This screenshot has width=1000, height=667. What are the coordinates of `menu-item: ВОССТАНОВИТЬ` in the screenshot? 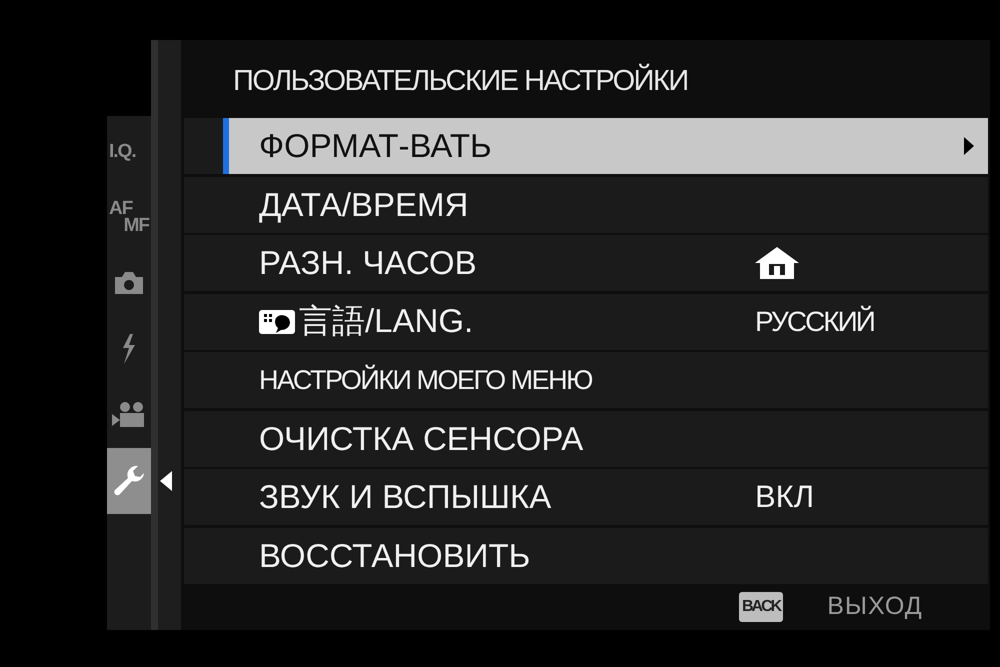 It's located at (586, 556).